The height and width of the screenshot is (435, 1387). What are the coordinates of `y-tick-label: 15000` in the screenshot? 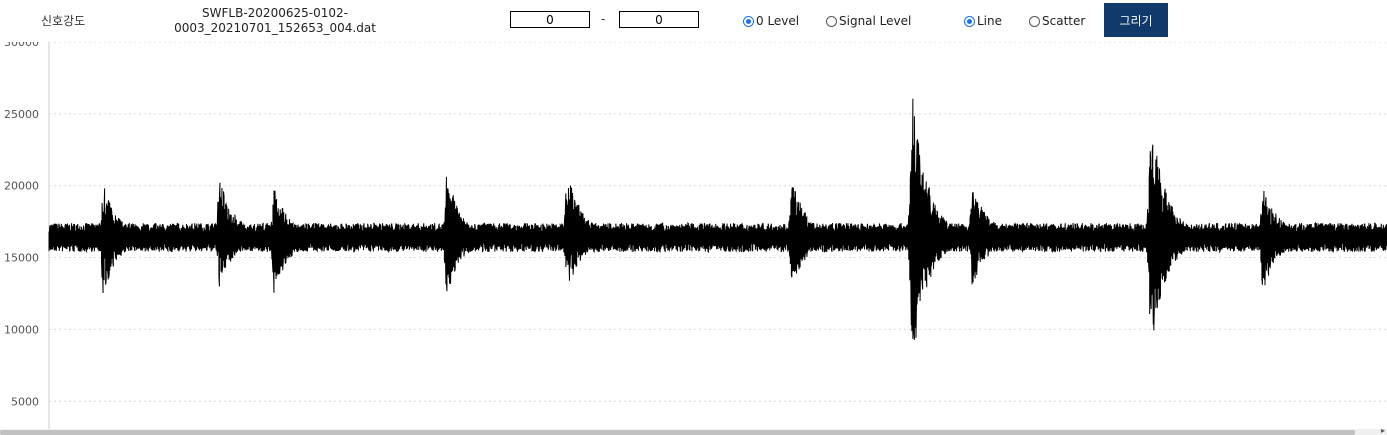 It's located at (21, 258).